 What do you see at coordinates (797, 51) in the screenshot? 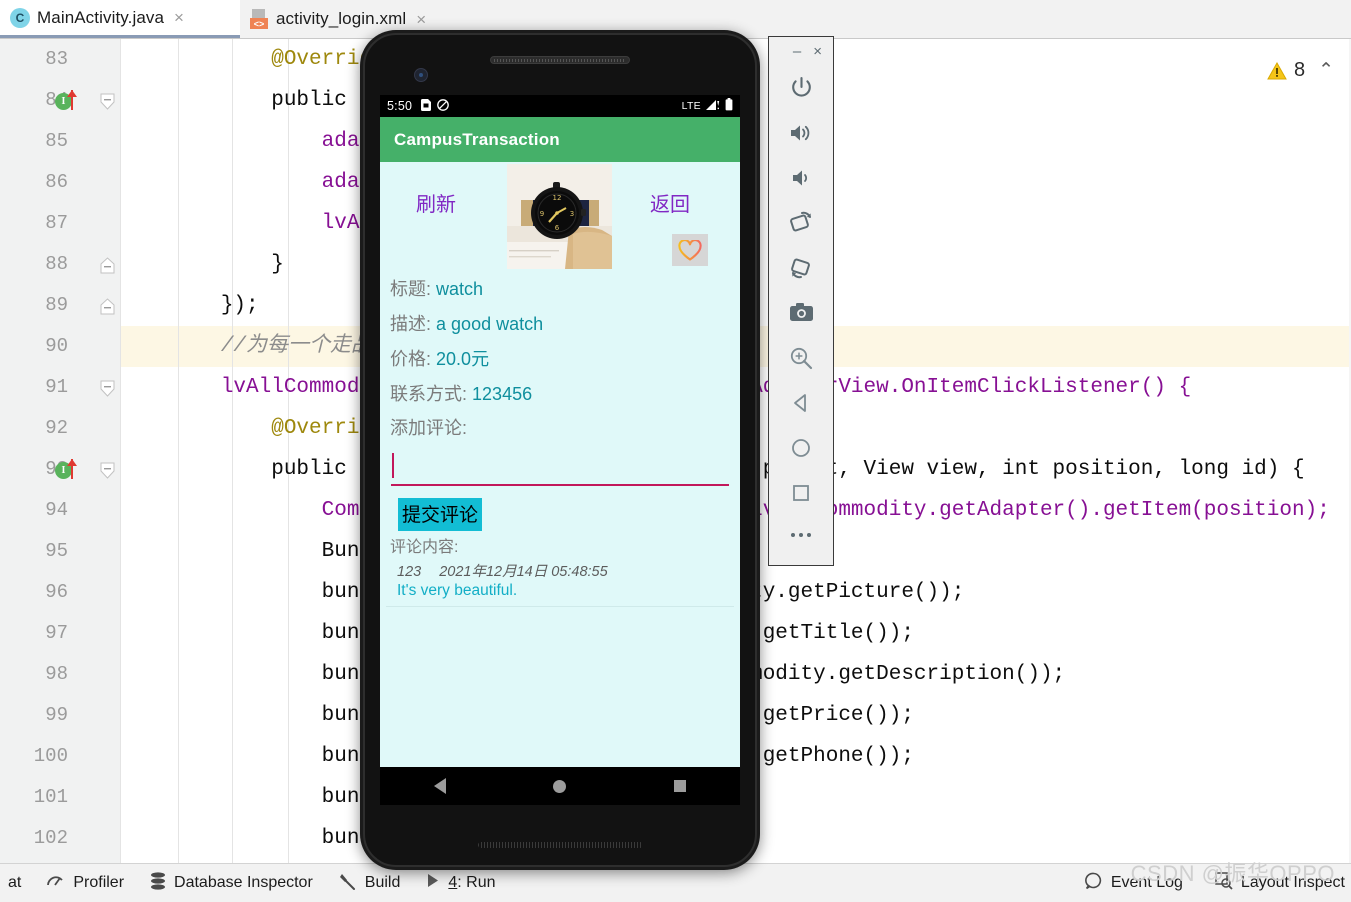
I see `minimize-icon: –` at bounding box center [797, 51].